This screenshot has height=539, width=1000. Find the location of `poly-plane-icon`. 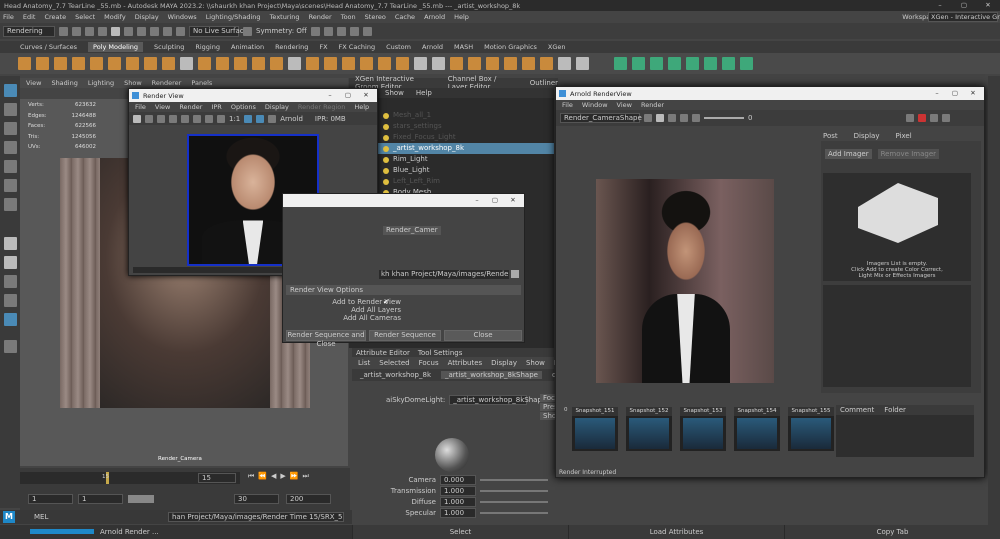

poly-plane-icon is located at coordinates (114, 63).